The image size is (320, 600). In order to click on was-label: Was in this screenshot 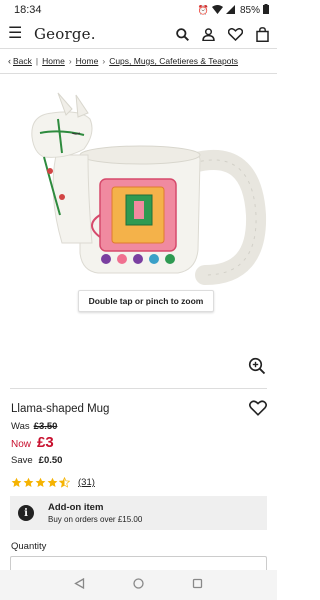, I will do `click(20, 426)`.